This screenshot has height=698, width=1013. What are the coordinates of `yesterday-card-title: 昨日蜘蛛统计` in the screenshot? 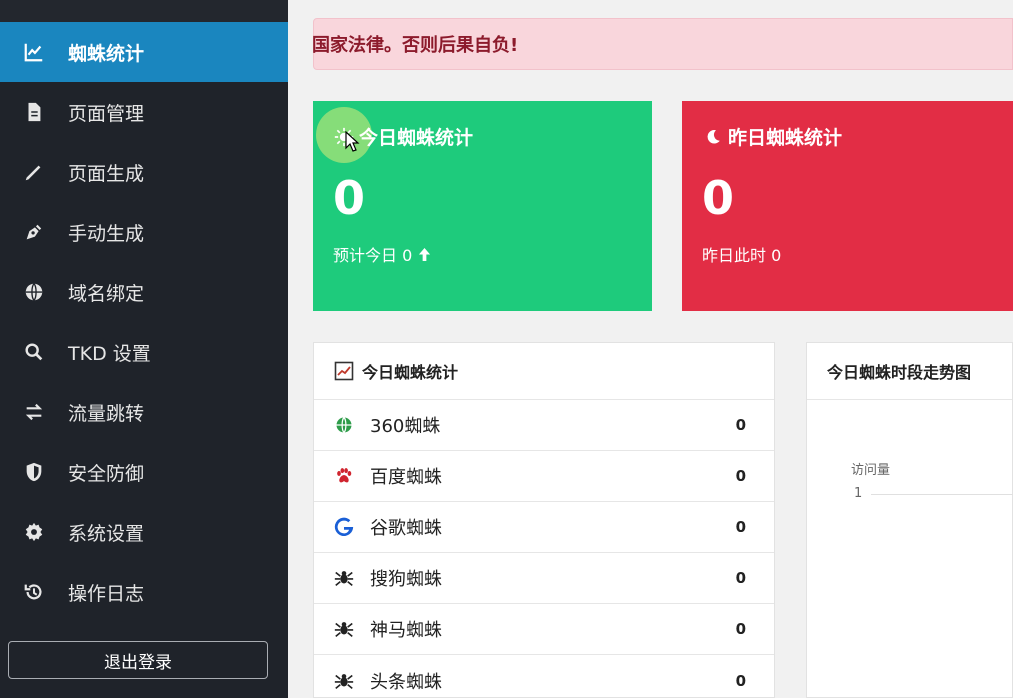 It's located at (772, 136).